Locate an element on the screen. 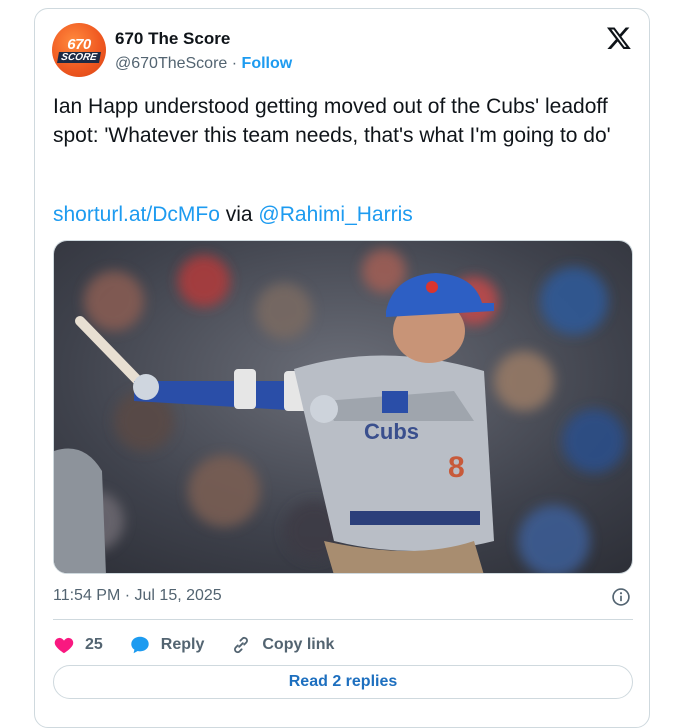  info-icon is located at coordinates (621, 597).